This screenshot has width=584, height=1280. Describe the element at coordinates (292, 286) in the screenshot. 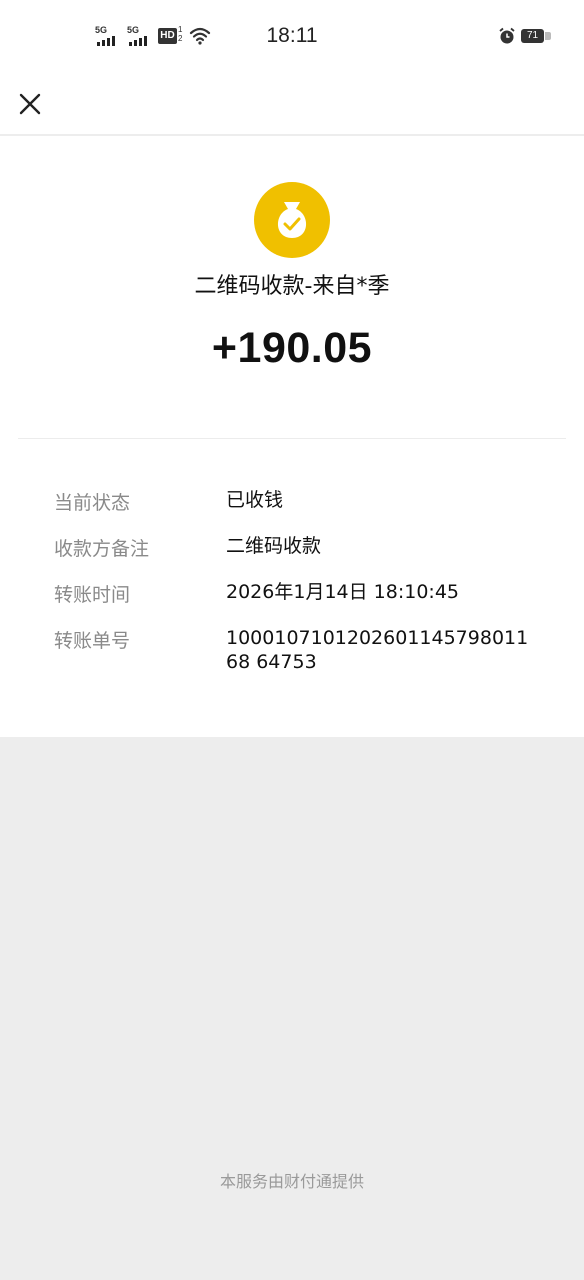

I see `transaction-title: 二维码收款-来自*季` at that location.